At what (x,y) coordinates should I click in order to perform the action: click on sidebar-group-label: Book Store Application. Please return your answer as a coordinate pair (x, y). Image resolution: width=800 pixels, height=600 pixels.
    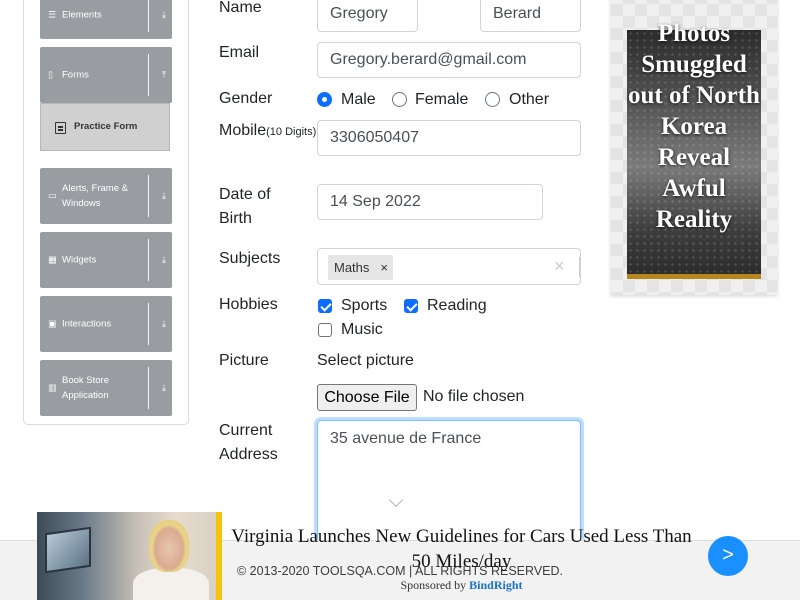
    Looking at the image, I should click on (85, 388).